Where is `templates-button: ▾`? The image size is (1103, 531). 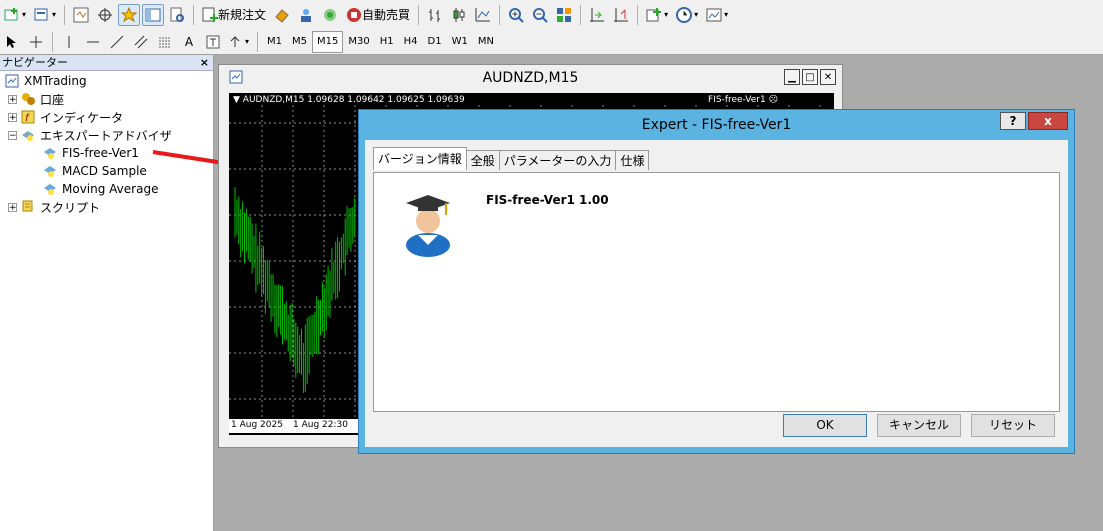 templates-button: ▾ is located at coordinates (717, 15).